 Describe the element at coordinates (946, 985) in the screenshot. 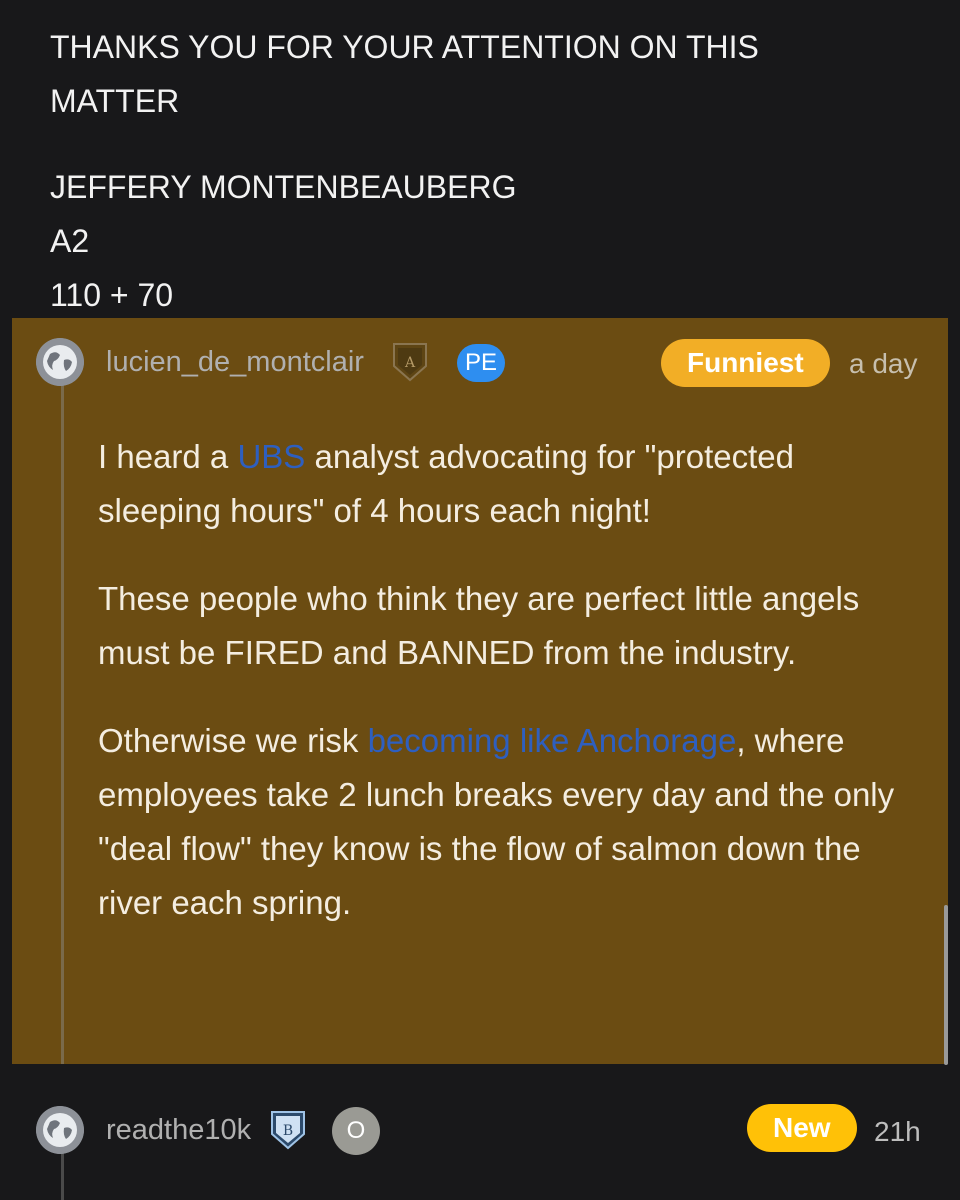

I see `scrollbar` at that location.